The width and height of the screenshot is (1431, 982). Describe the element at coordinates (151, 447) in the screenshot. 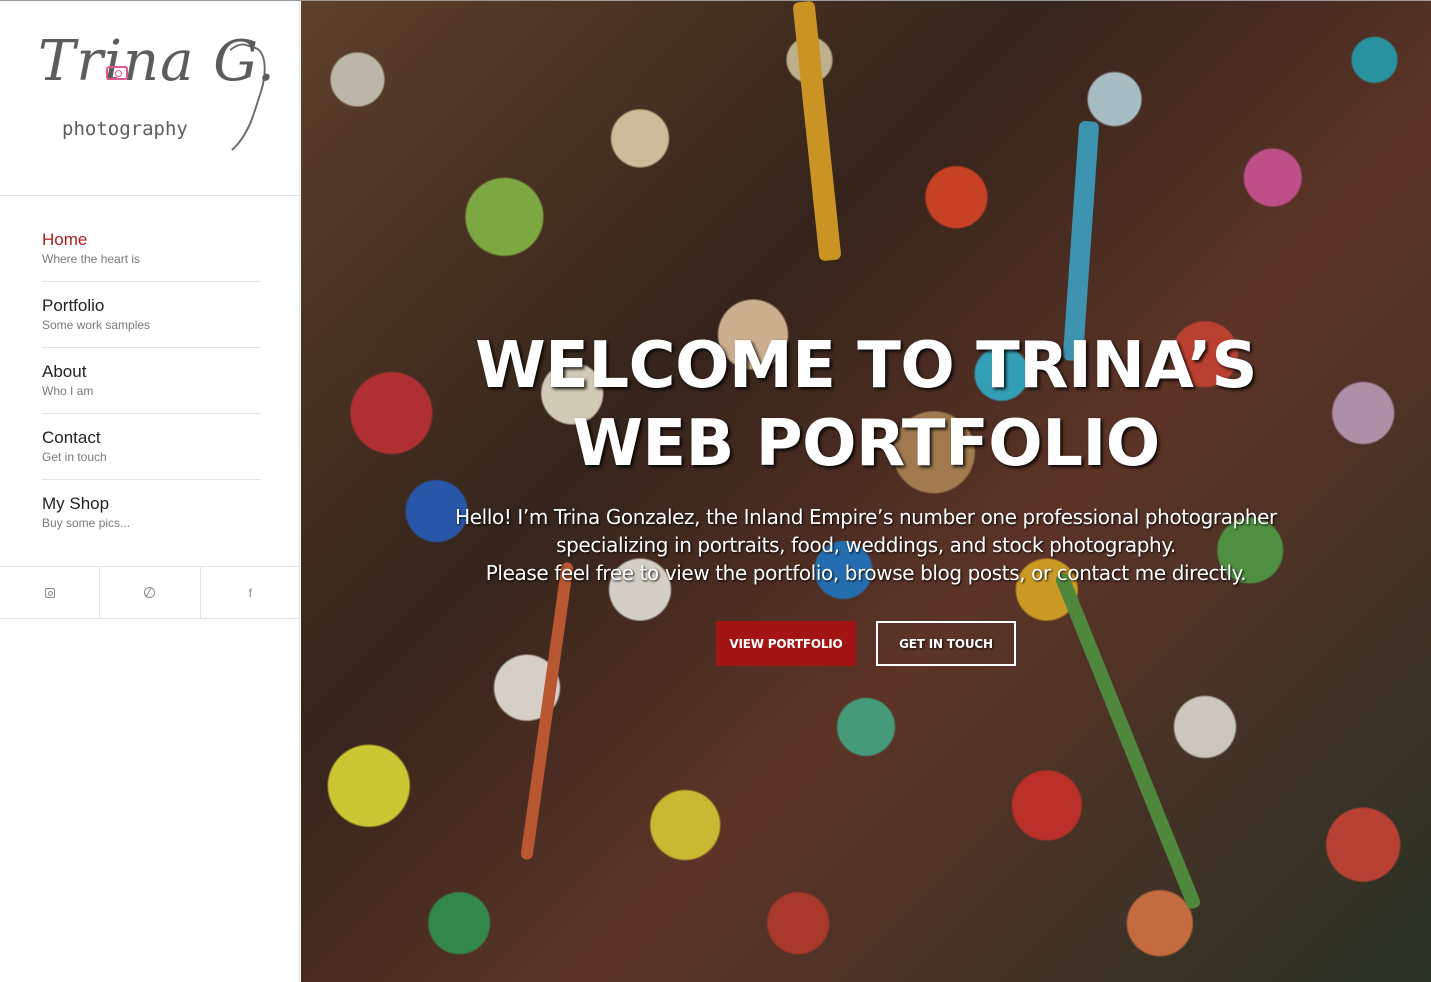

I see `nav-item-contact: Contact Get in touch` at that location.